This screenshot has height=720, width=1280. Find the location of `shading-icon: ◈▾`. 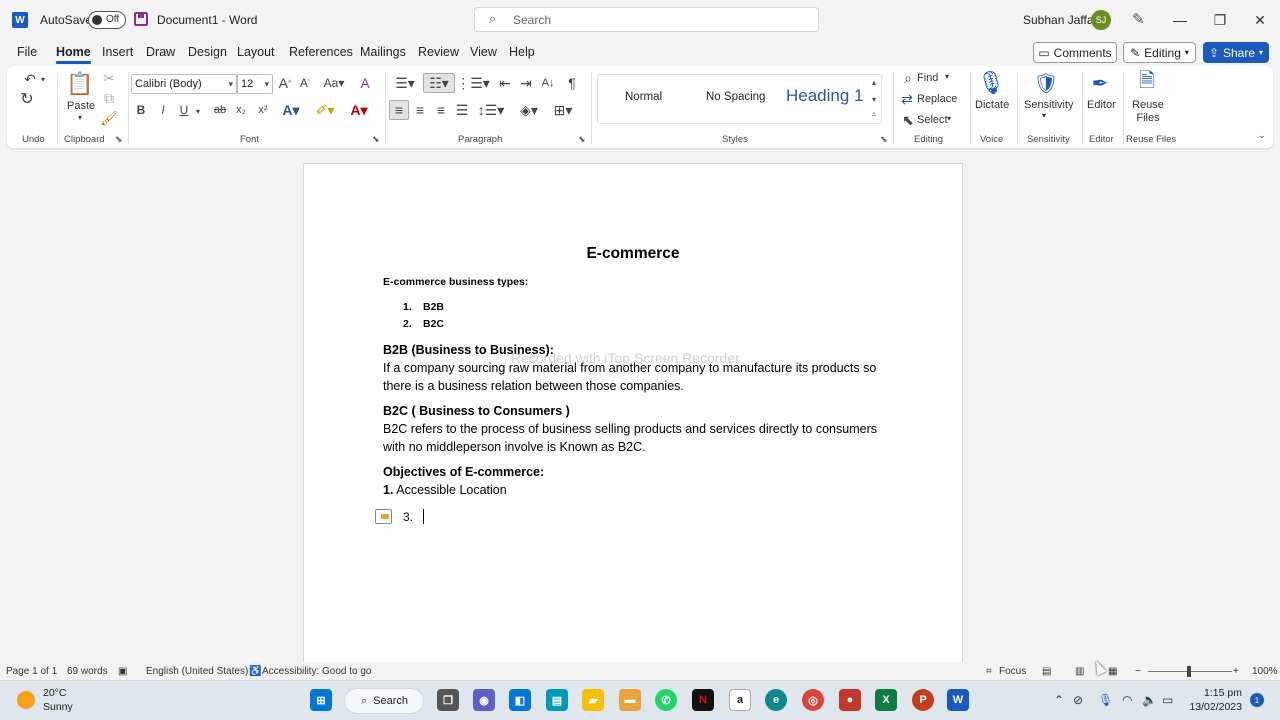

shading-icon: ◈▾ is located at coordinates (529, 110).